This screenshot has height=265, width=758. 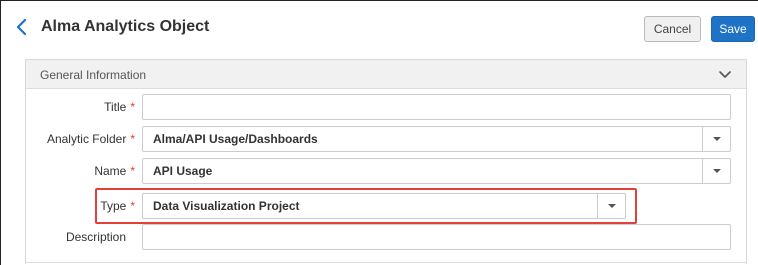 I want to click on analytic-folder-value: Alma/API Usage/Dashboards, so click(x=235, y=139).